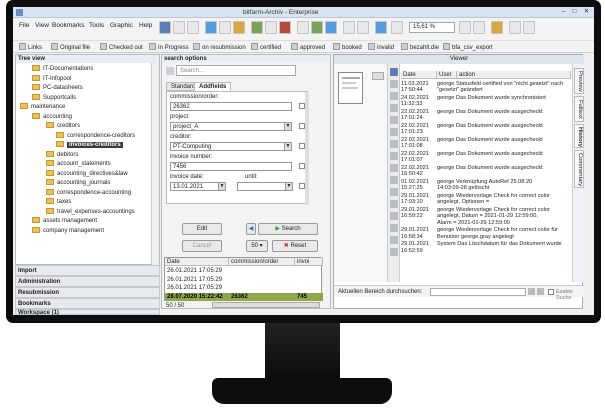 Image resolution: width=605 pixels, height=411 pixels. I want to click on tab-commentary: Commentary, so click(579, 169).